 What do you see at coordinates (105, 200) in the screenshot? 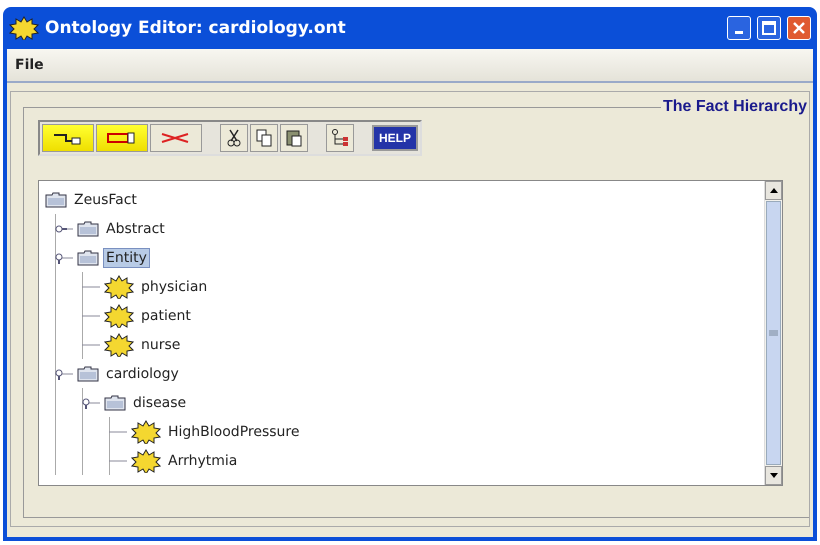
I see `tree-node-label: ZeusFact` at bounding box center [105, 200].